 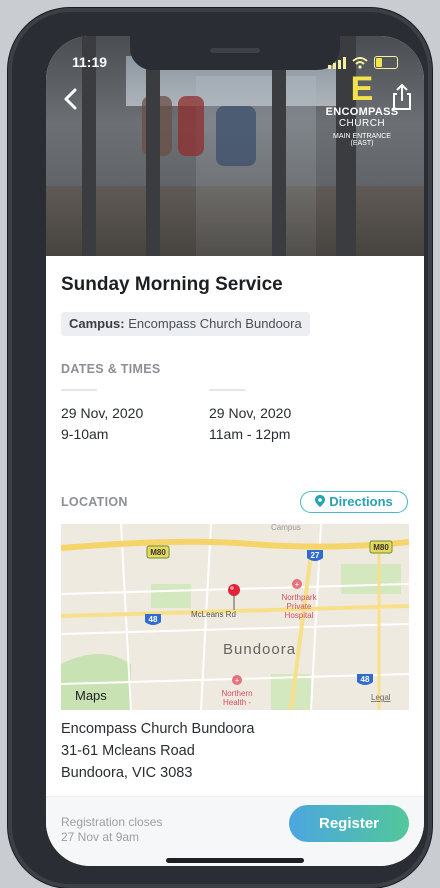 What do you see at coordinates (111, 369) in the screenshot?
I see `dates-section-label: DATES & TIMES` at bounding box center [111, 369].